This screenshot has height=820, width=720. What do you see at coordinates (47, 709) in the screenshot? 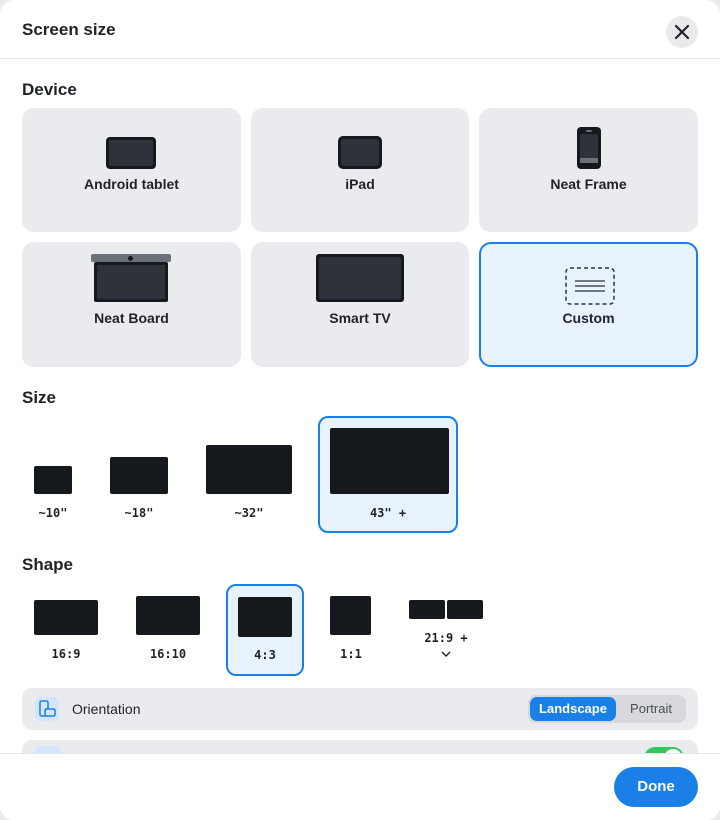
I see `orientation-icon` at bounding box center [47, 709].